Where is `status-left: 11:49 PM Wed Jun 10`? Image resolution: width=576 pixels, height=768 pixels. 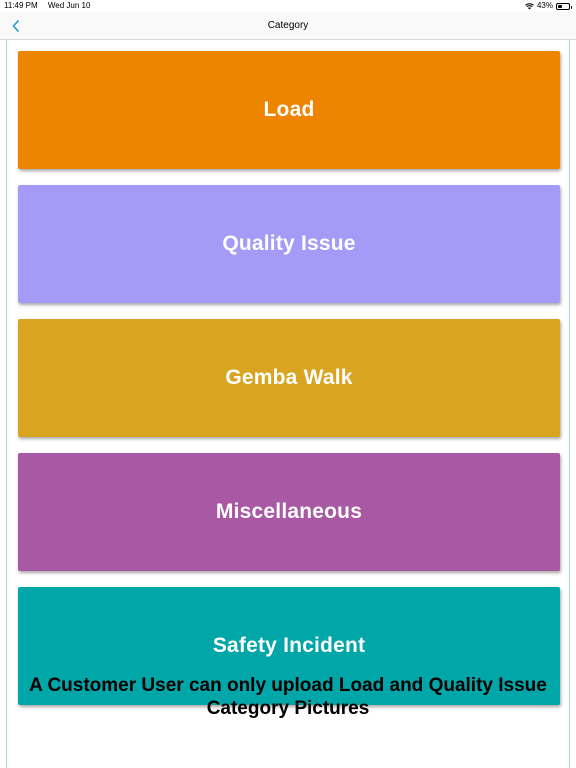 status-left: 11:49 PM Wed Jun 10 is located at coordinates (51, 6).